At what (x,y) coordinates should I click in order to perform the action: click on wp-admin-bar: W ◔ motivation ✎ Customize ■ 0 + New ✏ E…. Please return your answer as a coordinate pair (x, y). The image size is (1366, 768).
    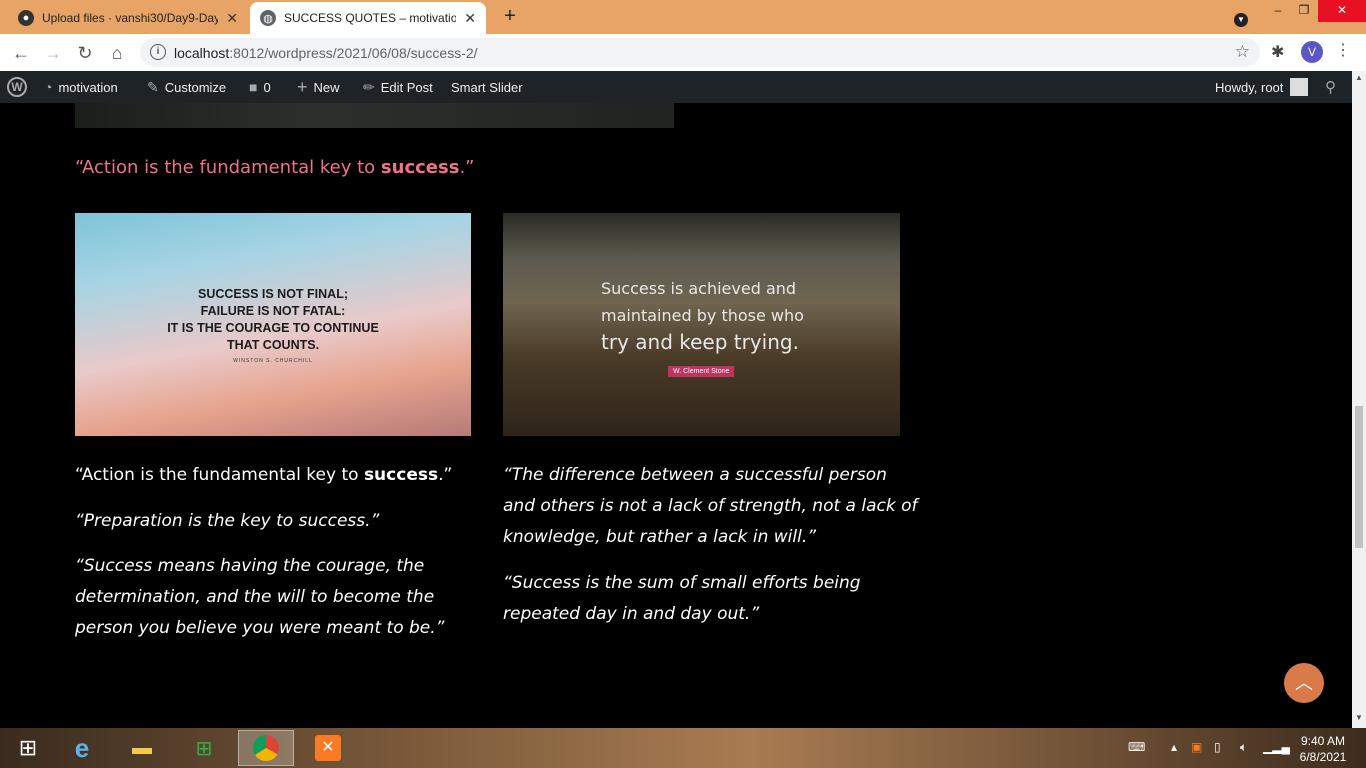
    Looking at the image, I should click on (676, 87).